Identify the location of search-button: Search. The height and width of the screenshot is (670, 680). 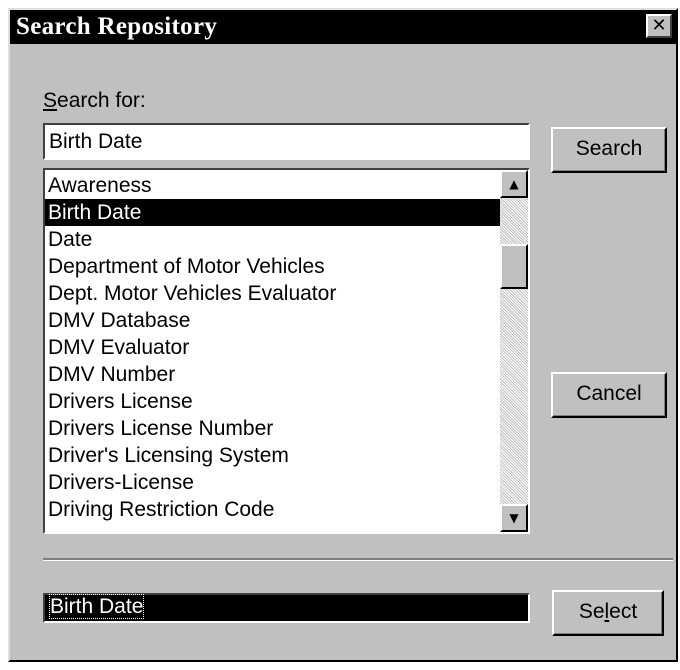
(609, 150).